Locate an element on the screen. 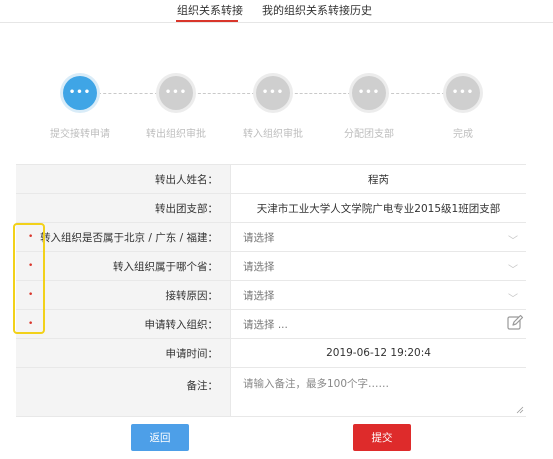  step-5-icon: ••• is located at coordinates (463, 93).